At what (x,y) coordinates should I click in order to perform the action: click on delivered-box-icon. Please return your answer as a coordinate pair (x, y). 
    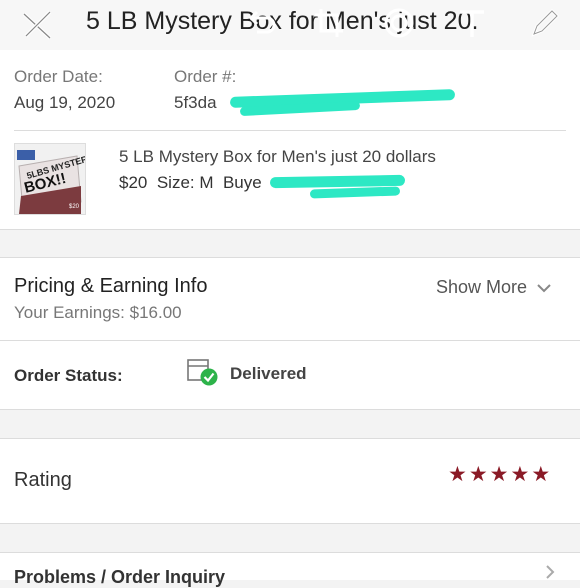
    Looking at the image, I should click on (202, 372).